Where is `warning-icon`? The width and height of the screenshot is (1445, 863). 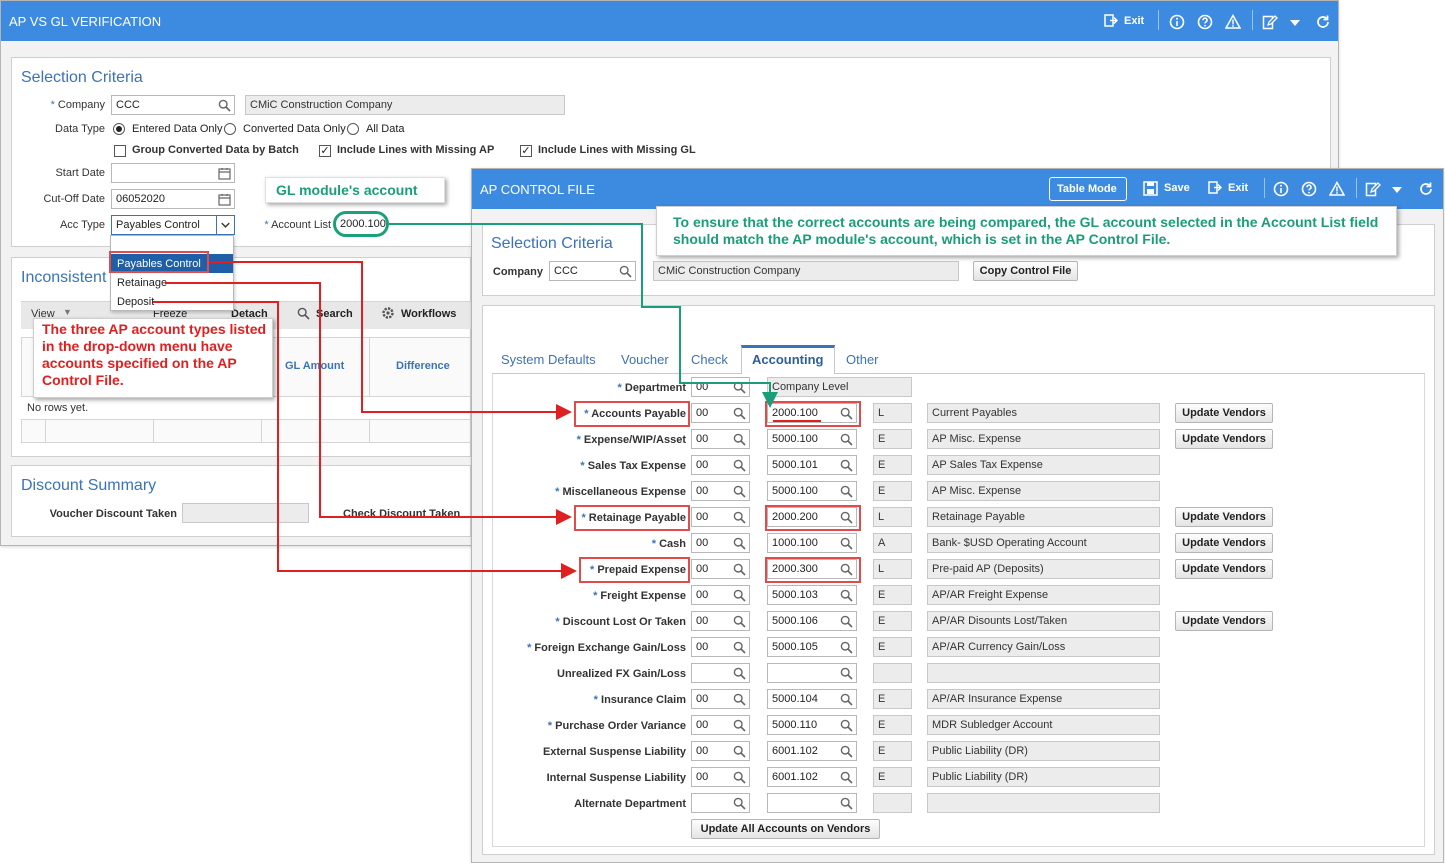
warning-icon is located at coordinates (1233, 22).